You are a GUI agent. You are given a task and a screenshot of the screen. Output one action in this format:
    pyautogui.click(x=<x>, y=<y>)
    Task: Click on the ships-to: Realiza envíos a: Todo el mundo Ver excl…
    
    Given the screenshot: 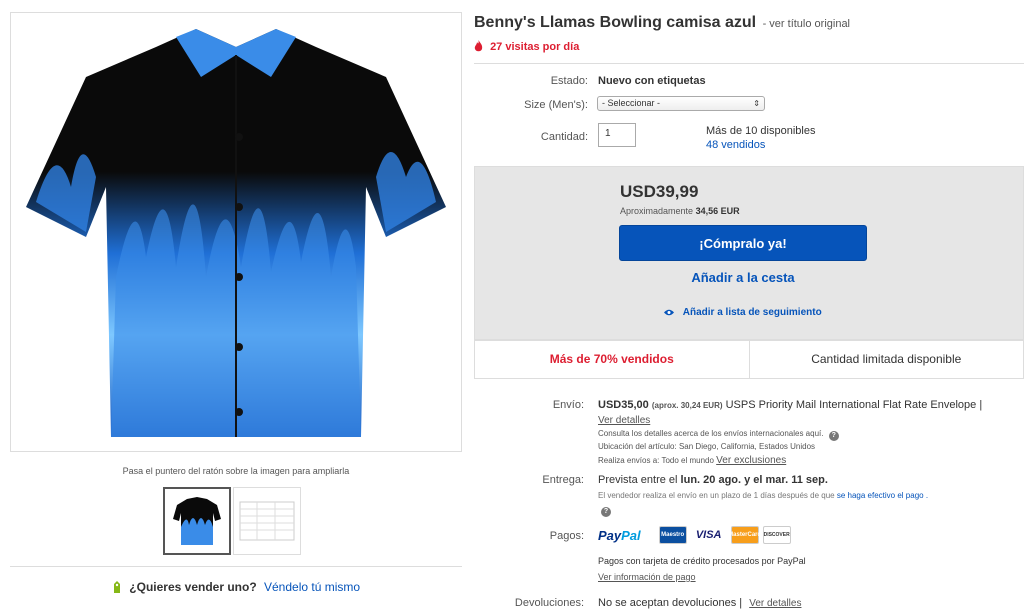 What is the action you would take?
    pyautogui.click(x=692, y=460)
    